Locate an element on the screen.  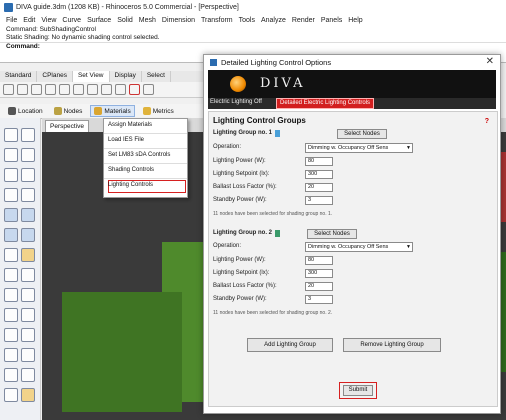
zoom-selected-icon is located at coordinates (106, 89).